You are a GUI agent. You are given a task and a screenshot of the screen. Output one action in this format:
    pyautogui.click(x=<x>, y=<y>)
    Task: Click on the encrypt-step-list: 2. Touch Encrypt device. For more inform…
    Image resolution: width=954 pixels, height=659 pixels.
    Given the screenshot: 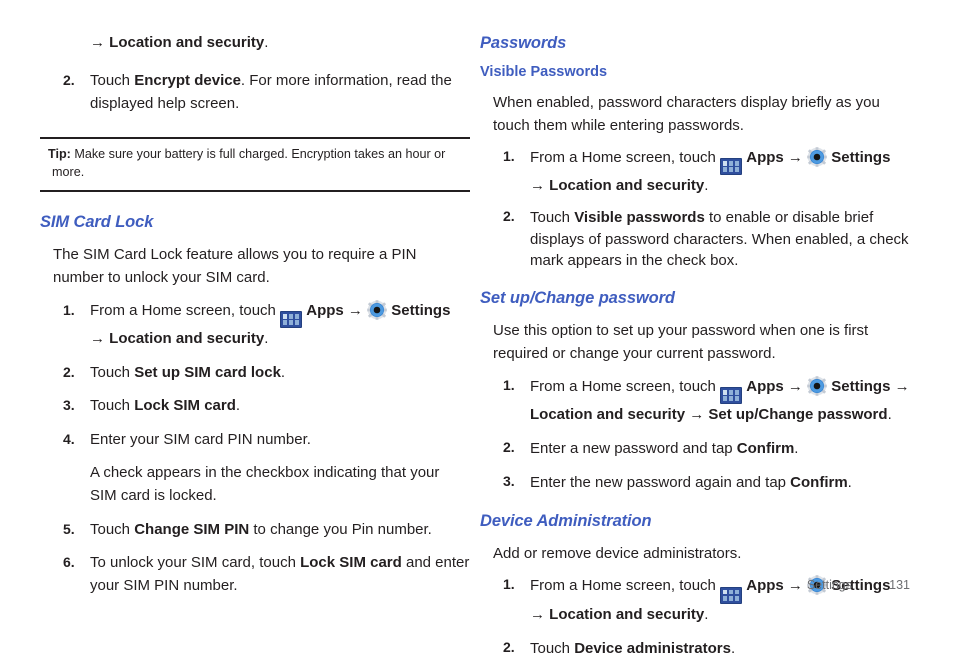 What is the action you would take?
    pyautogui.click(x=255, y=93)
    